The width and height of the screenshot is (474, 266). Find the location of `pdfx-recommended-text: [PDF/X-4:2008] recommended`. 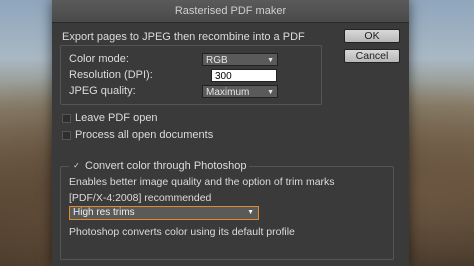

pdfx-recommended-text: [PDF/X-4:2008] recommended is located at coordinates (140, 198).